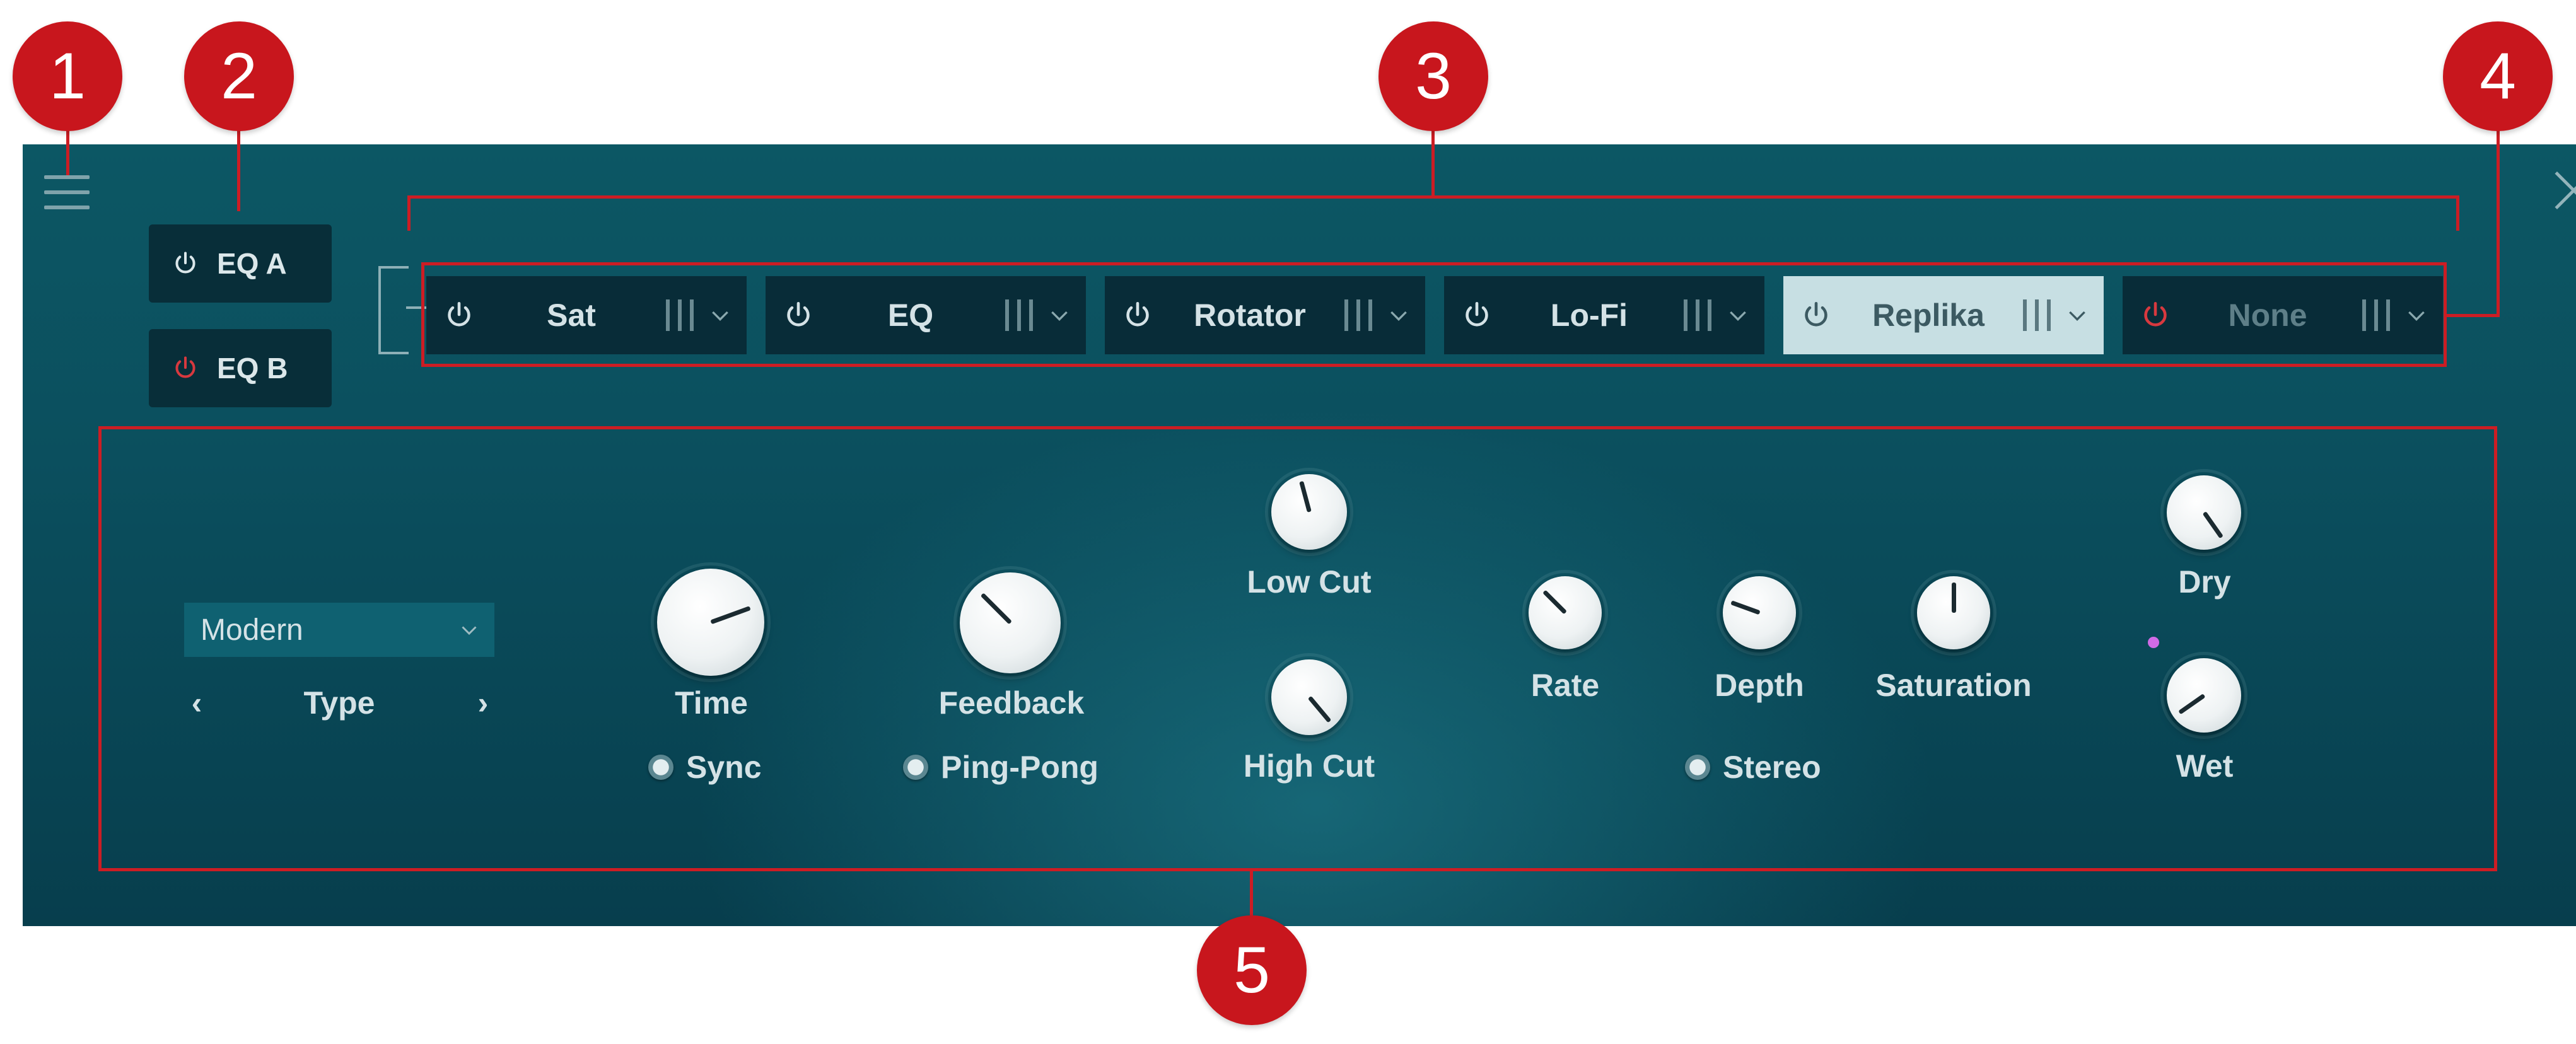  What do you see at coordinates (68, 76) in the screenshot?
I see `callout-badge-1: 1` at bounding box center [68, 76].